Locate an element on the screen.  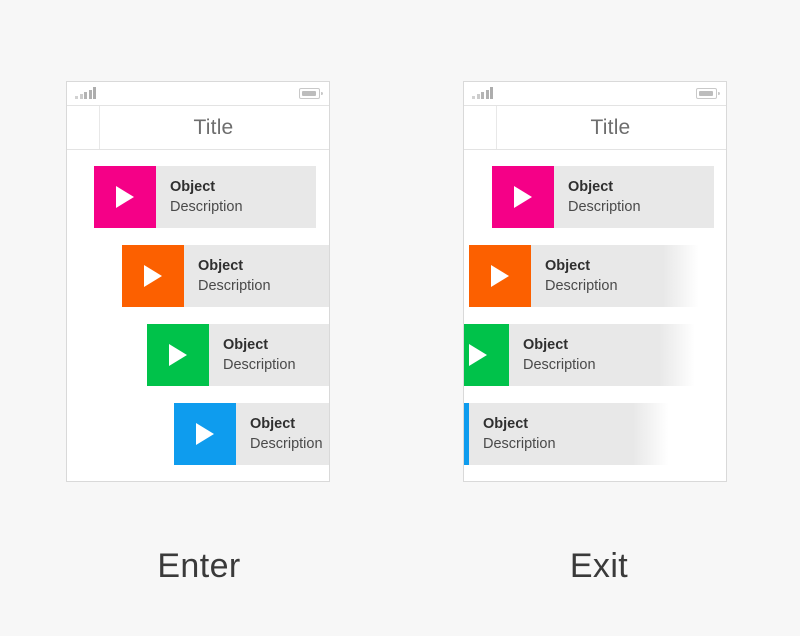
list-item-thumbnail-blue is located at coordinates (205, 434).